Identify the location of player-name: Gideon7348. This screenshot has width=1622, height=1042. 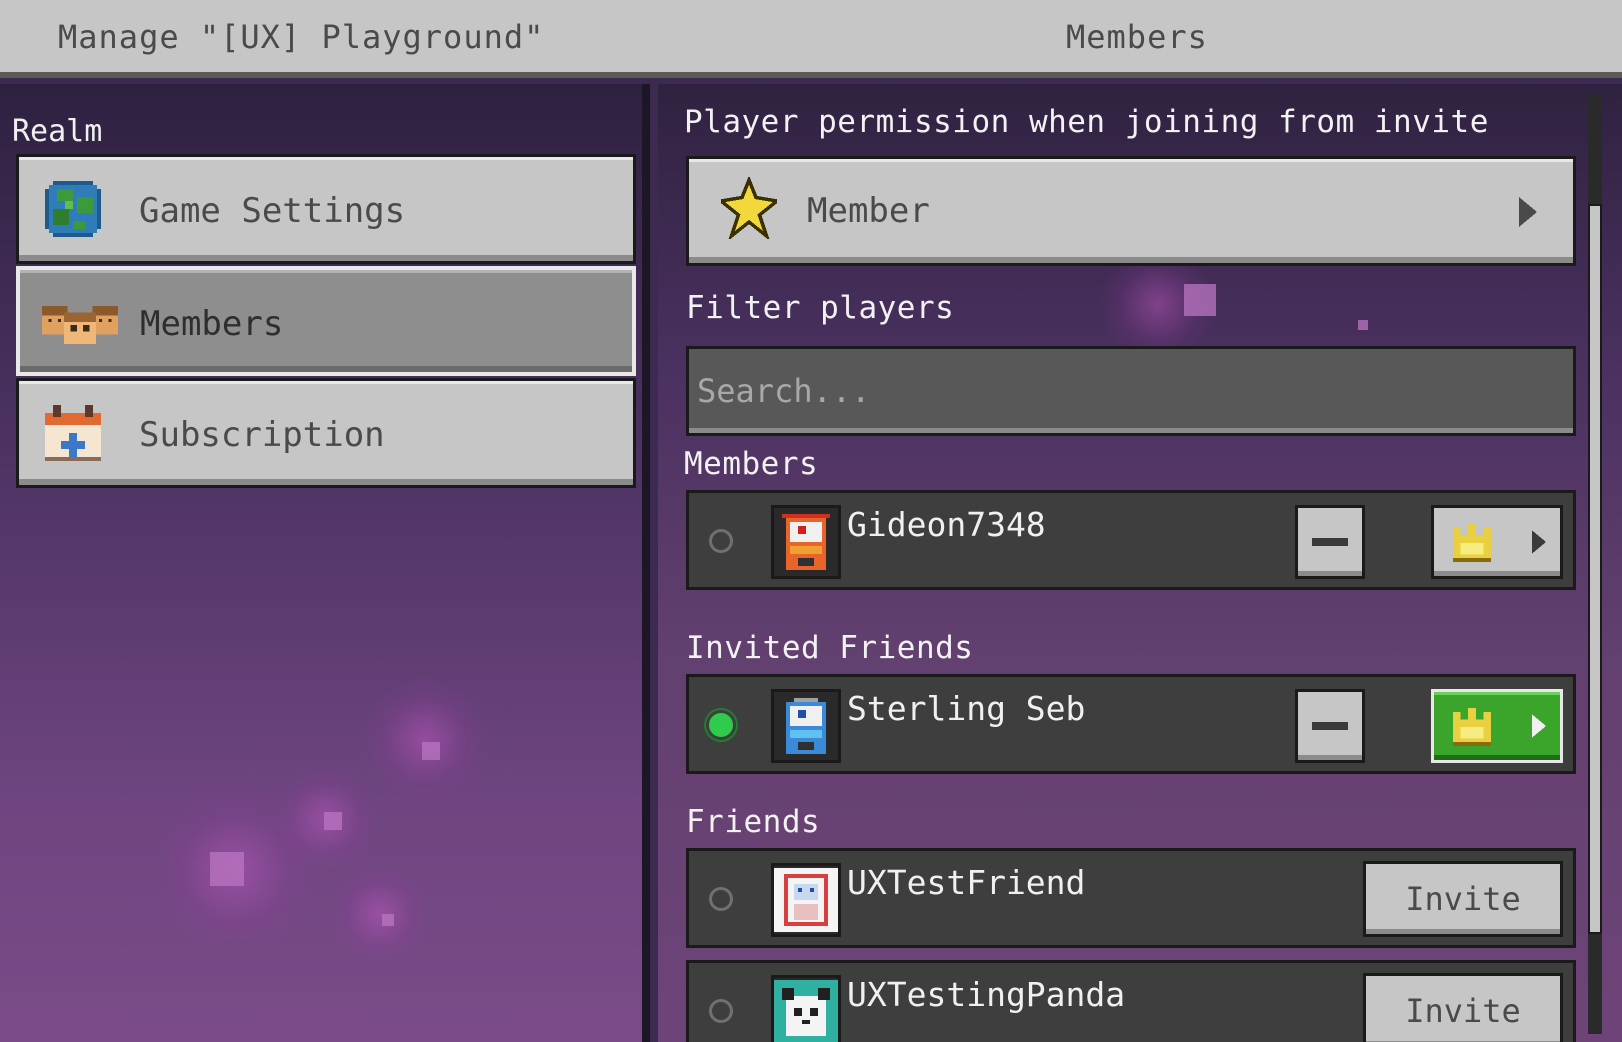
(946, 524).